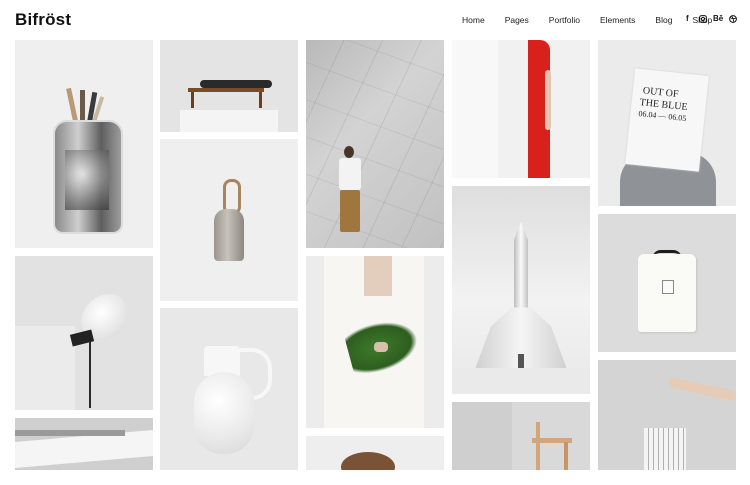  Describe the element at coordinates (687, 18) in the screenshot. I see `facebook-icon: f` at that location.